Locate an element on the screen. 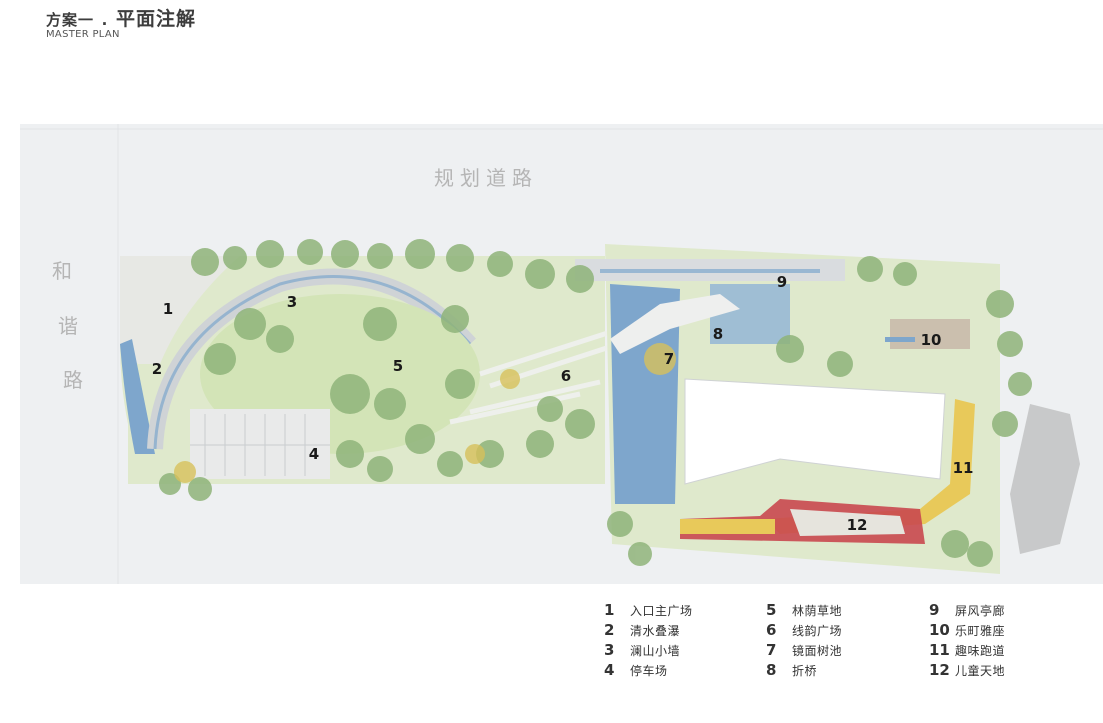  plan-marker-12: 12 is located at coordinates (857, 525).